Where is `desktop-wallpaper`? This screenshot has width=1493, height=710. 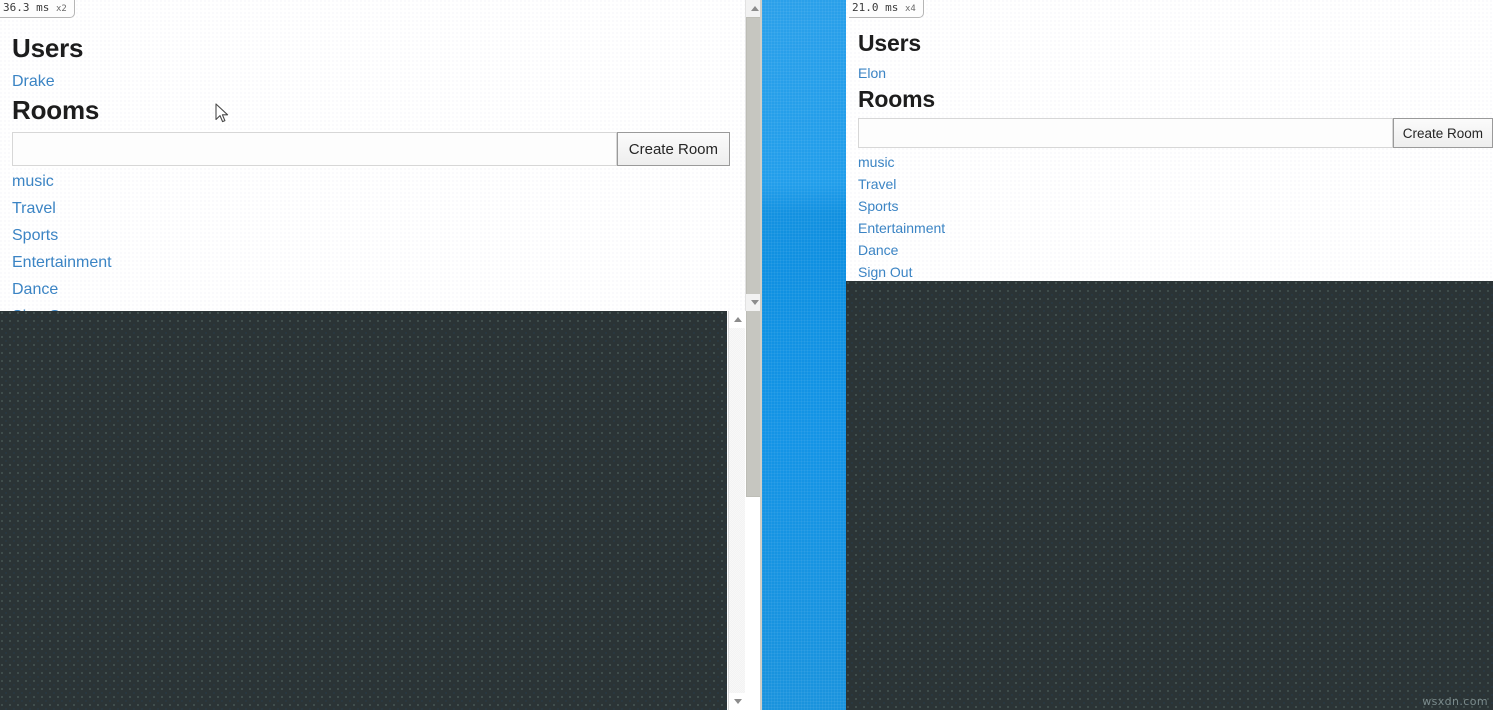
desktop-wallpaper is located at coordinates (804, 355).